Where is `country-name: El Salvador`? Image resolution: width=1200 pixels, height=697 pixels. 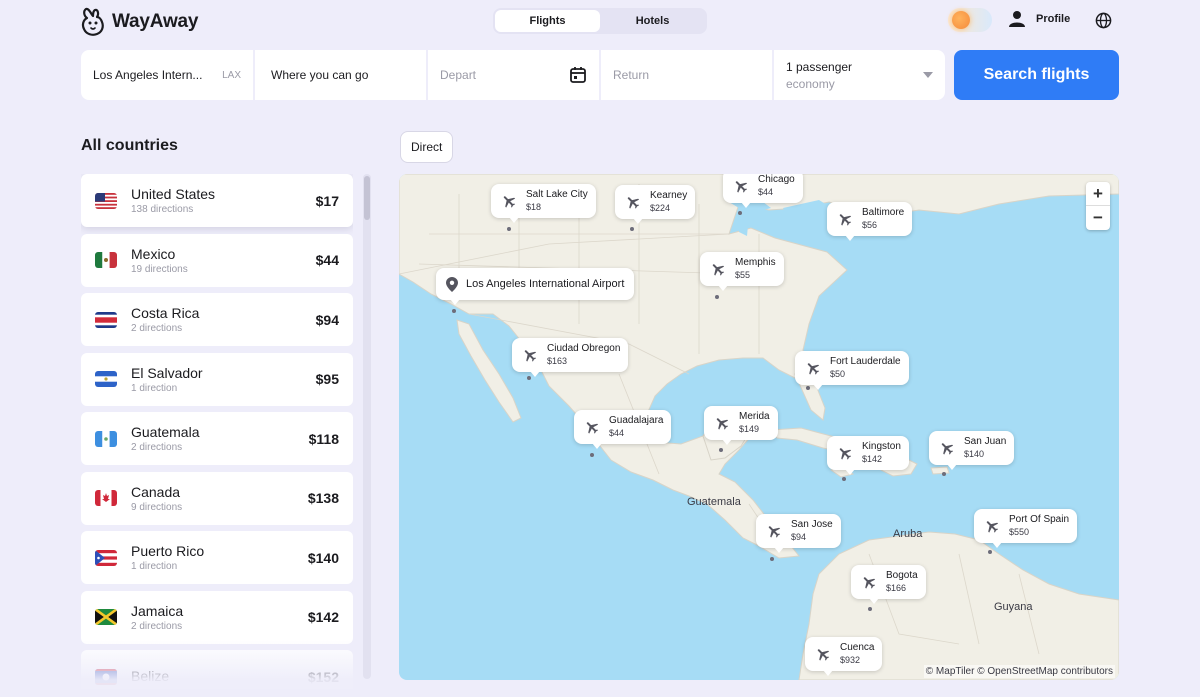 country-name: El Salvador is located at coordinates (167, 372).